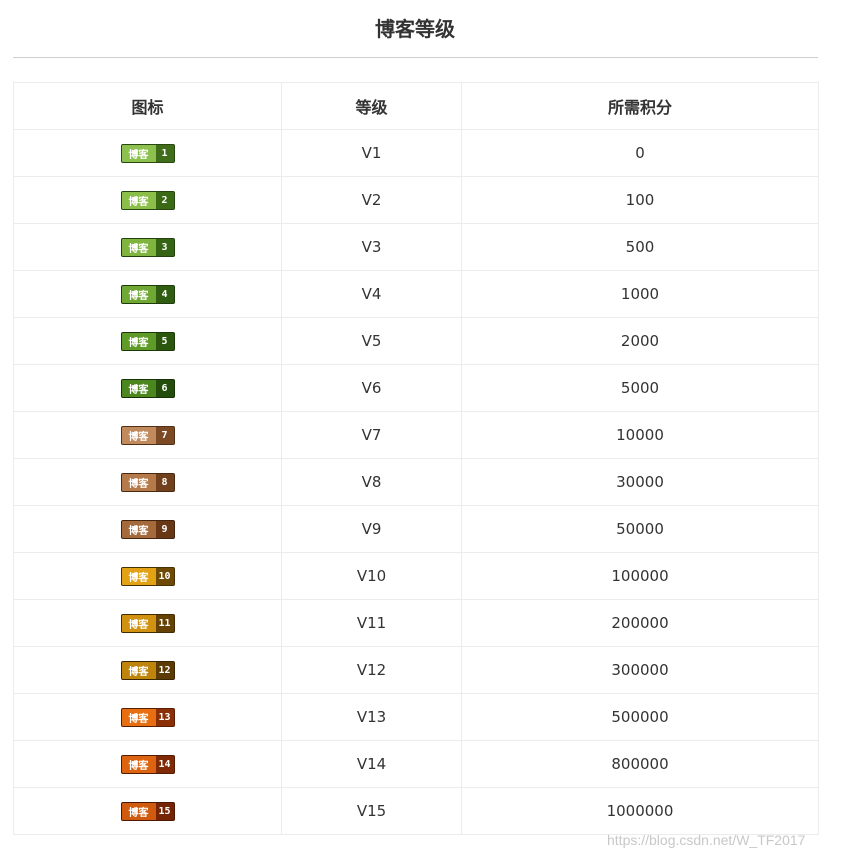 This screenshot has width=842, height=860. Describe the element at coordinates (371, 623) in the screenshot. I see `cell-level: V11` at that location.